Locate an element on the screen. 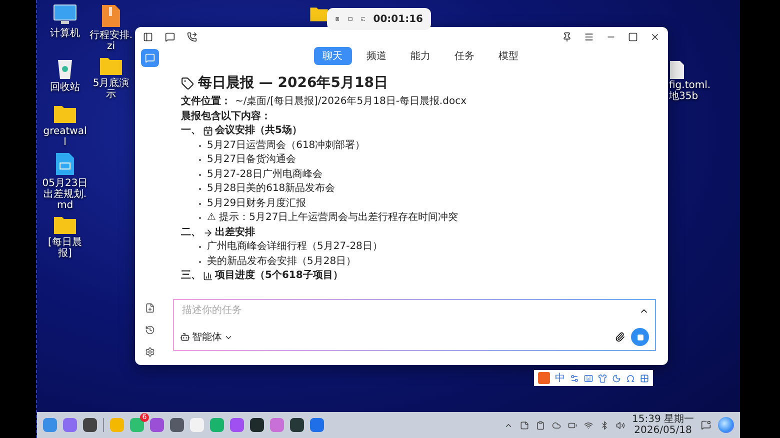 Image resolution: width=780 pixels, height=438 pixels. keyboard-icon is located at coordinates (588, 378).